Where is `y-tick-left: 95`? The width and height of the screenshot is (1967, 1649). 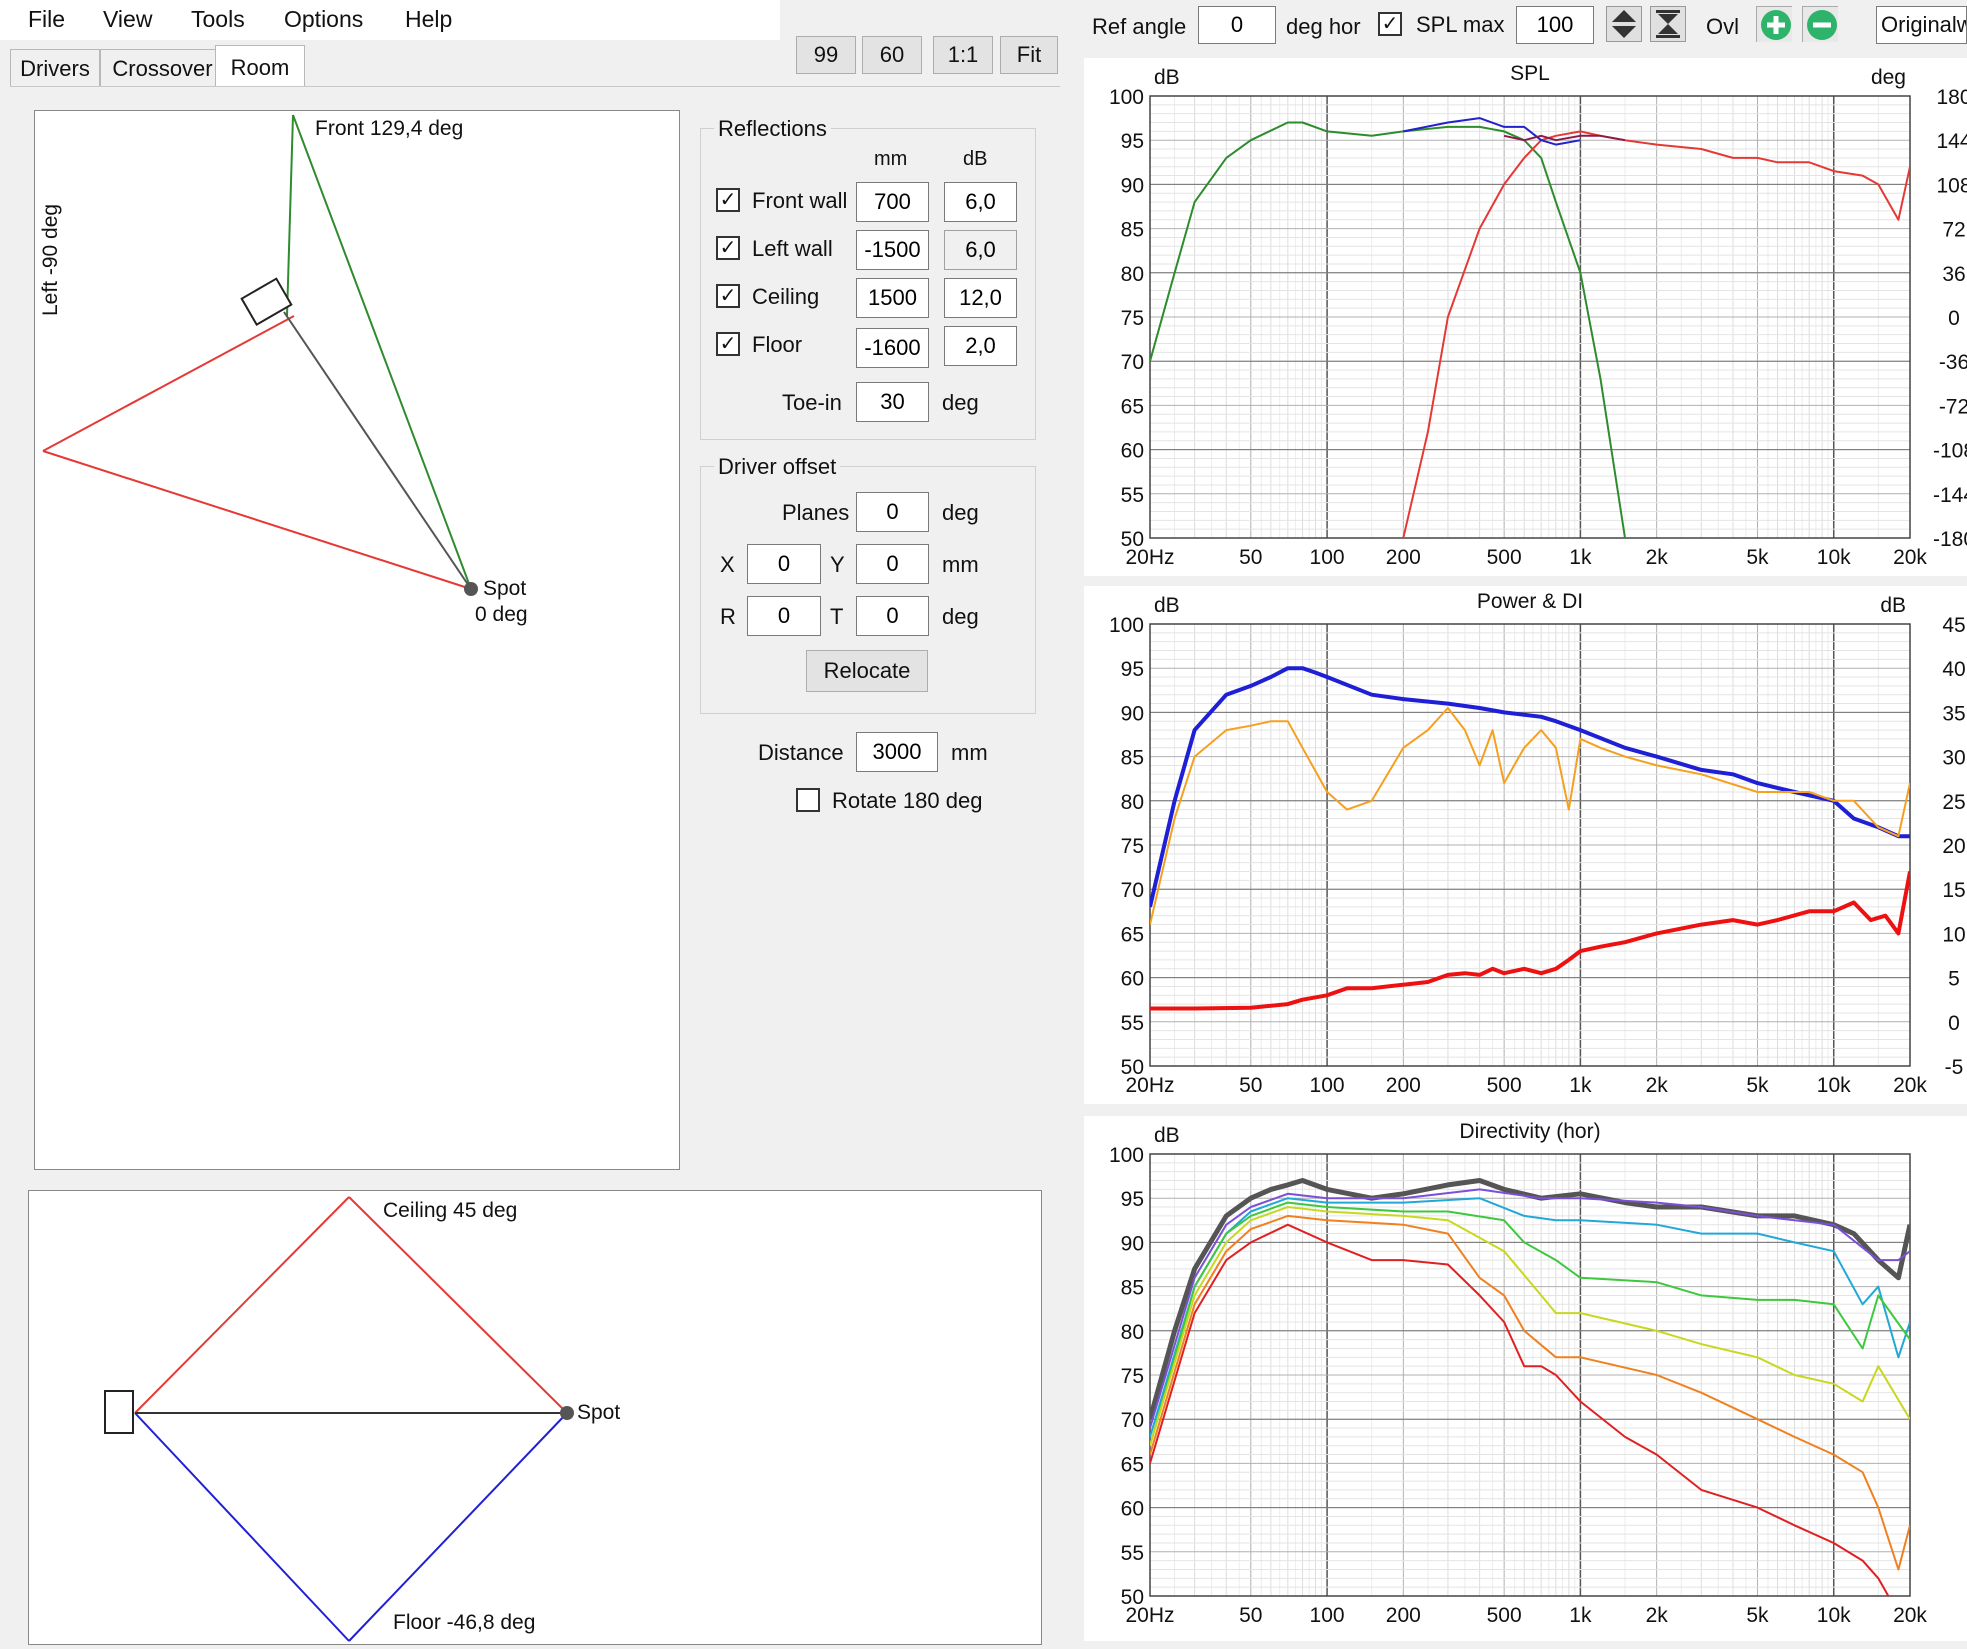 y-tick-left: 95 is located at coordinates (1132, 141).